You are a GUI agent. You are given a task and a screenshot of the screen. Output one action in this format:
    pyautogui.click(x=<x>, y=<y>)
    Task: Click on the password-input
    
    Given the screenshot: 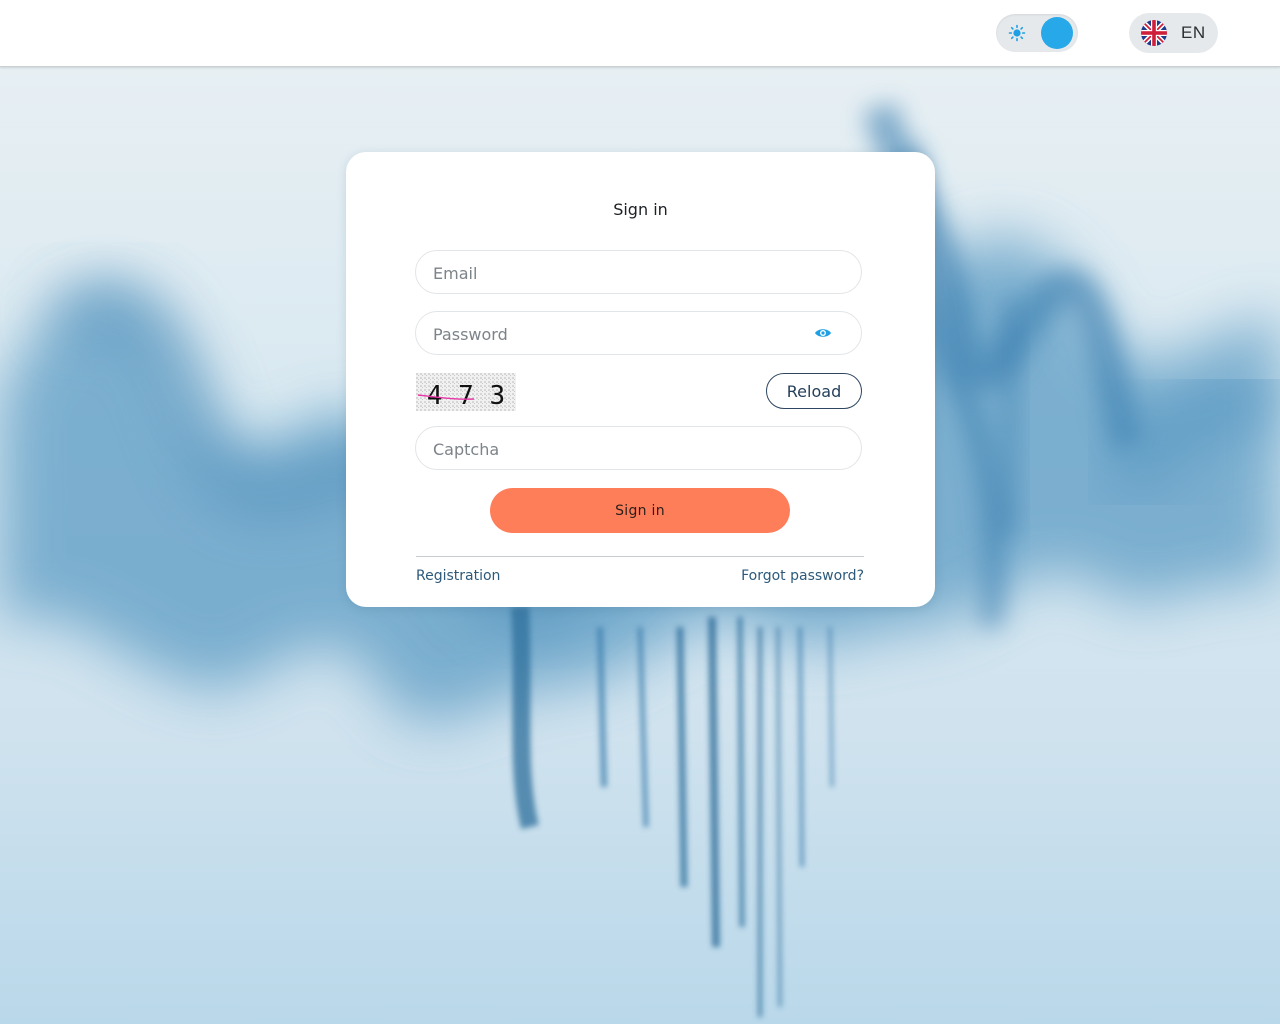 What is the action you would take?
    pyautogui.click(x=623, y=334)
    